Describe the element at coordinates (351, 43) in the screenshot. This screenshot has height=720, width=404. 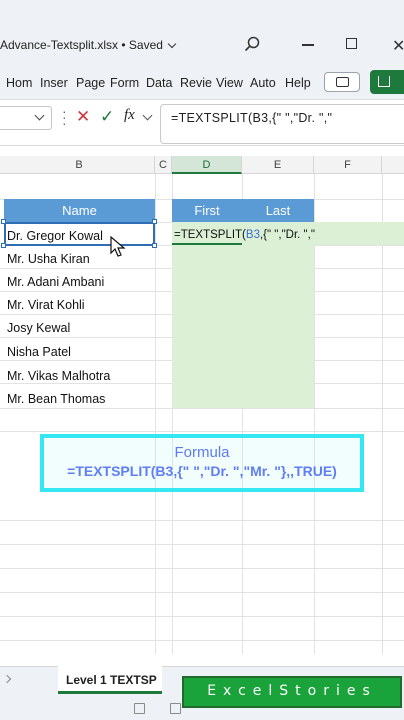
I see `maximize-icon` at that location.